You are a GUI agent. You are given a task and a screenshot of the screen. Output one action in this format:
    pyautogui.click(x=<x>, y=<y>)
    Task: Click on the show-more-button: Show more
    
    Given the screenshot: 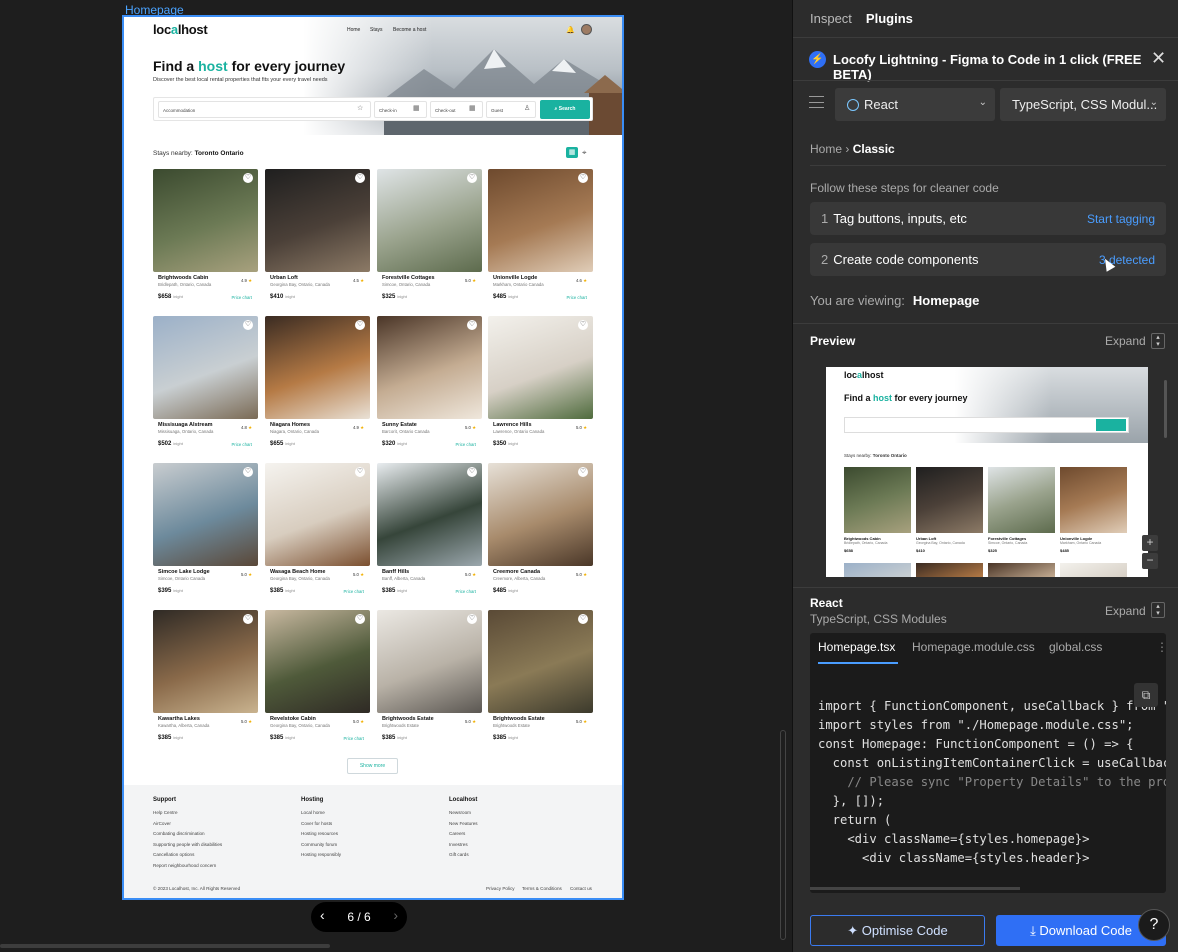 What is the action you would take?
    pyautogui.click(x=372, y=766)
    